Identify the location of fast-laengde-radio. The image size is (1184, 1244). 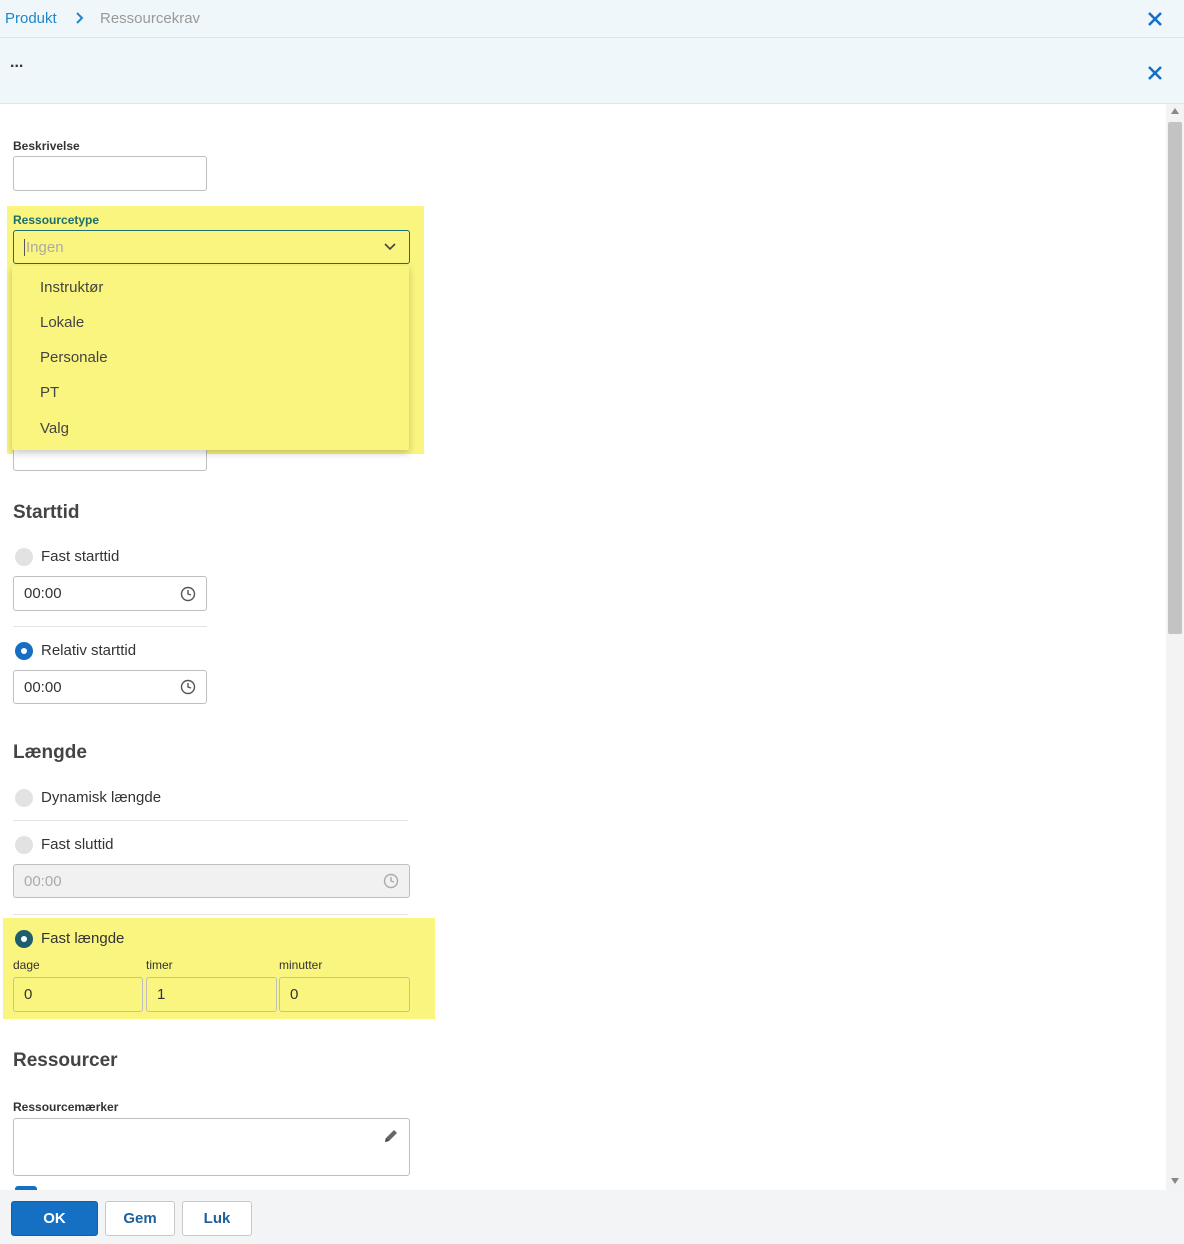
(24, 939).